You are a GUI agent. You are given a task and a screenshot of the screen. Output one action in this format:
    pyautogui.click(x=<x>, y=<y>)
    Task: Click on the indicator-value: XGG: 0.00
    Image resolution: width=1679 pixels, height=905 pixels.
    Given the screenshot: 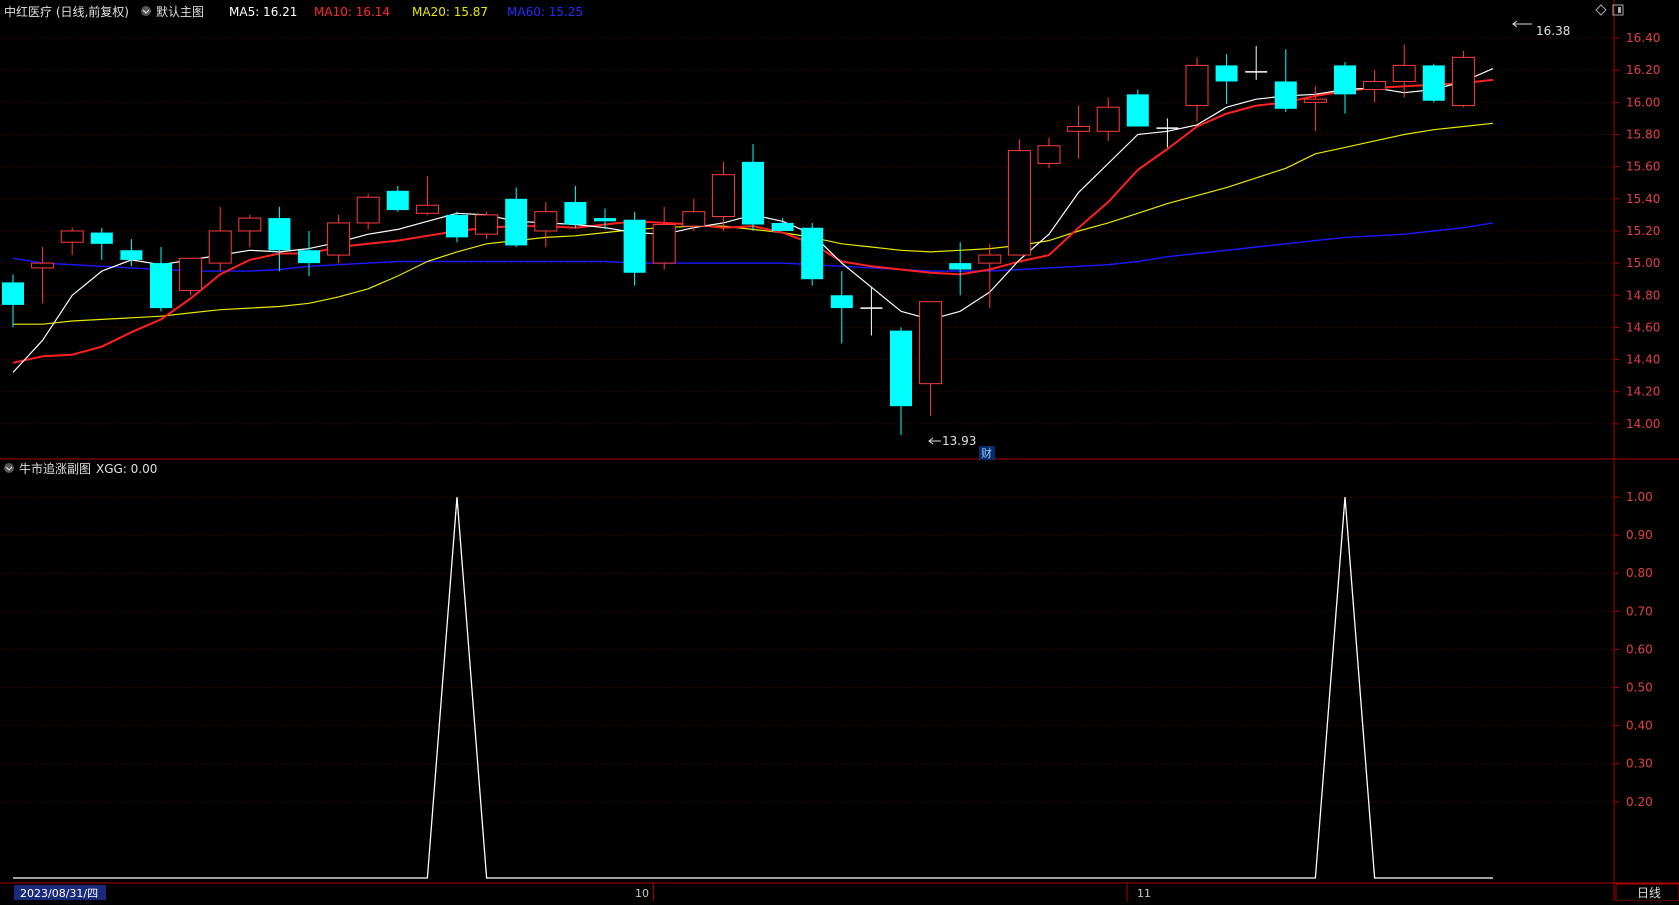 What is the action you would take?
    pyautogui.click(x=126, y=469)
    